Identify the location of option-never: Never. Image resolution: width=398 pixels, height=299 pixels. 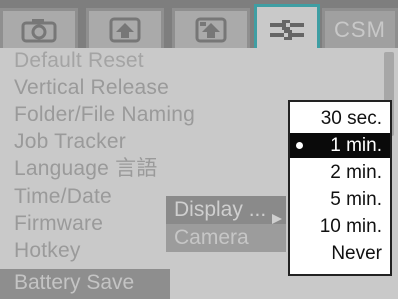
(340, 253).